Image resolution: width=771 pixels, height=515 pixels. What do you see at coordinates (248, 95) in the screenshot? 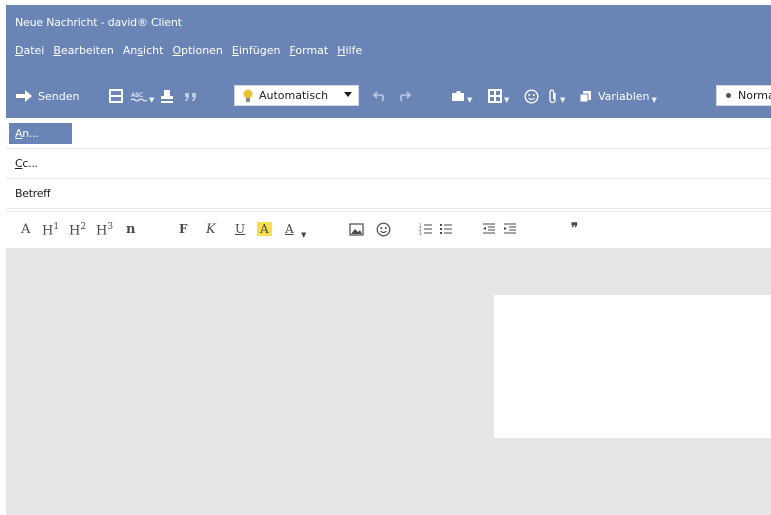
I see `lightbulb-icon` at bounding box center [248, 95].